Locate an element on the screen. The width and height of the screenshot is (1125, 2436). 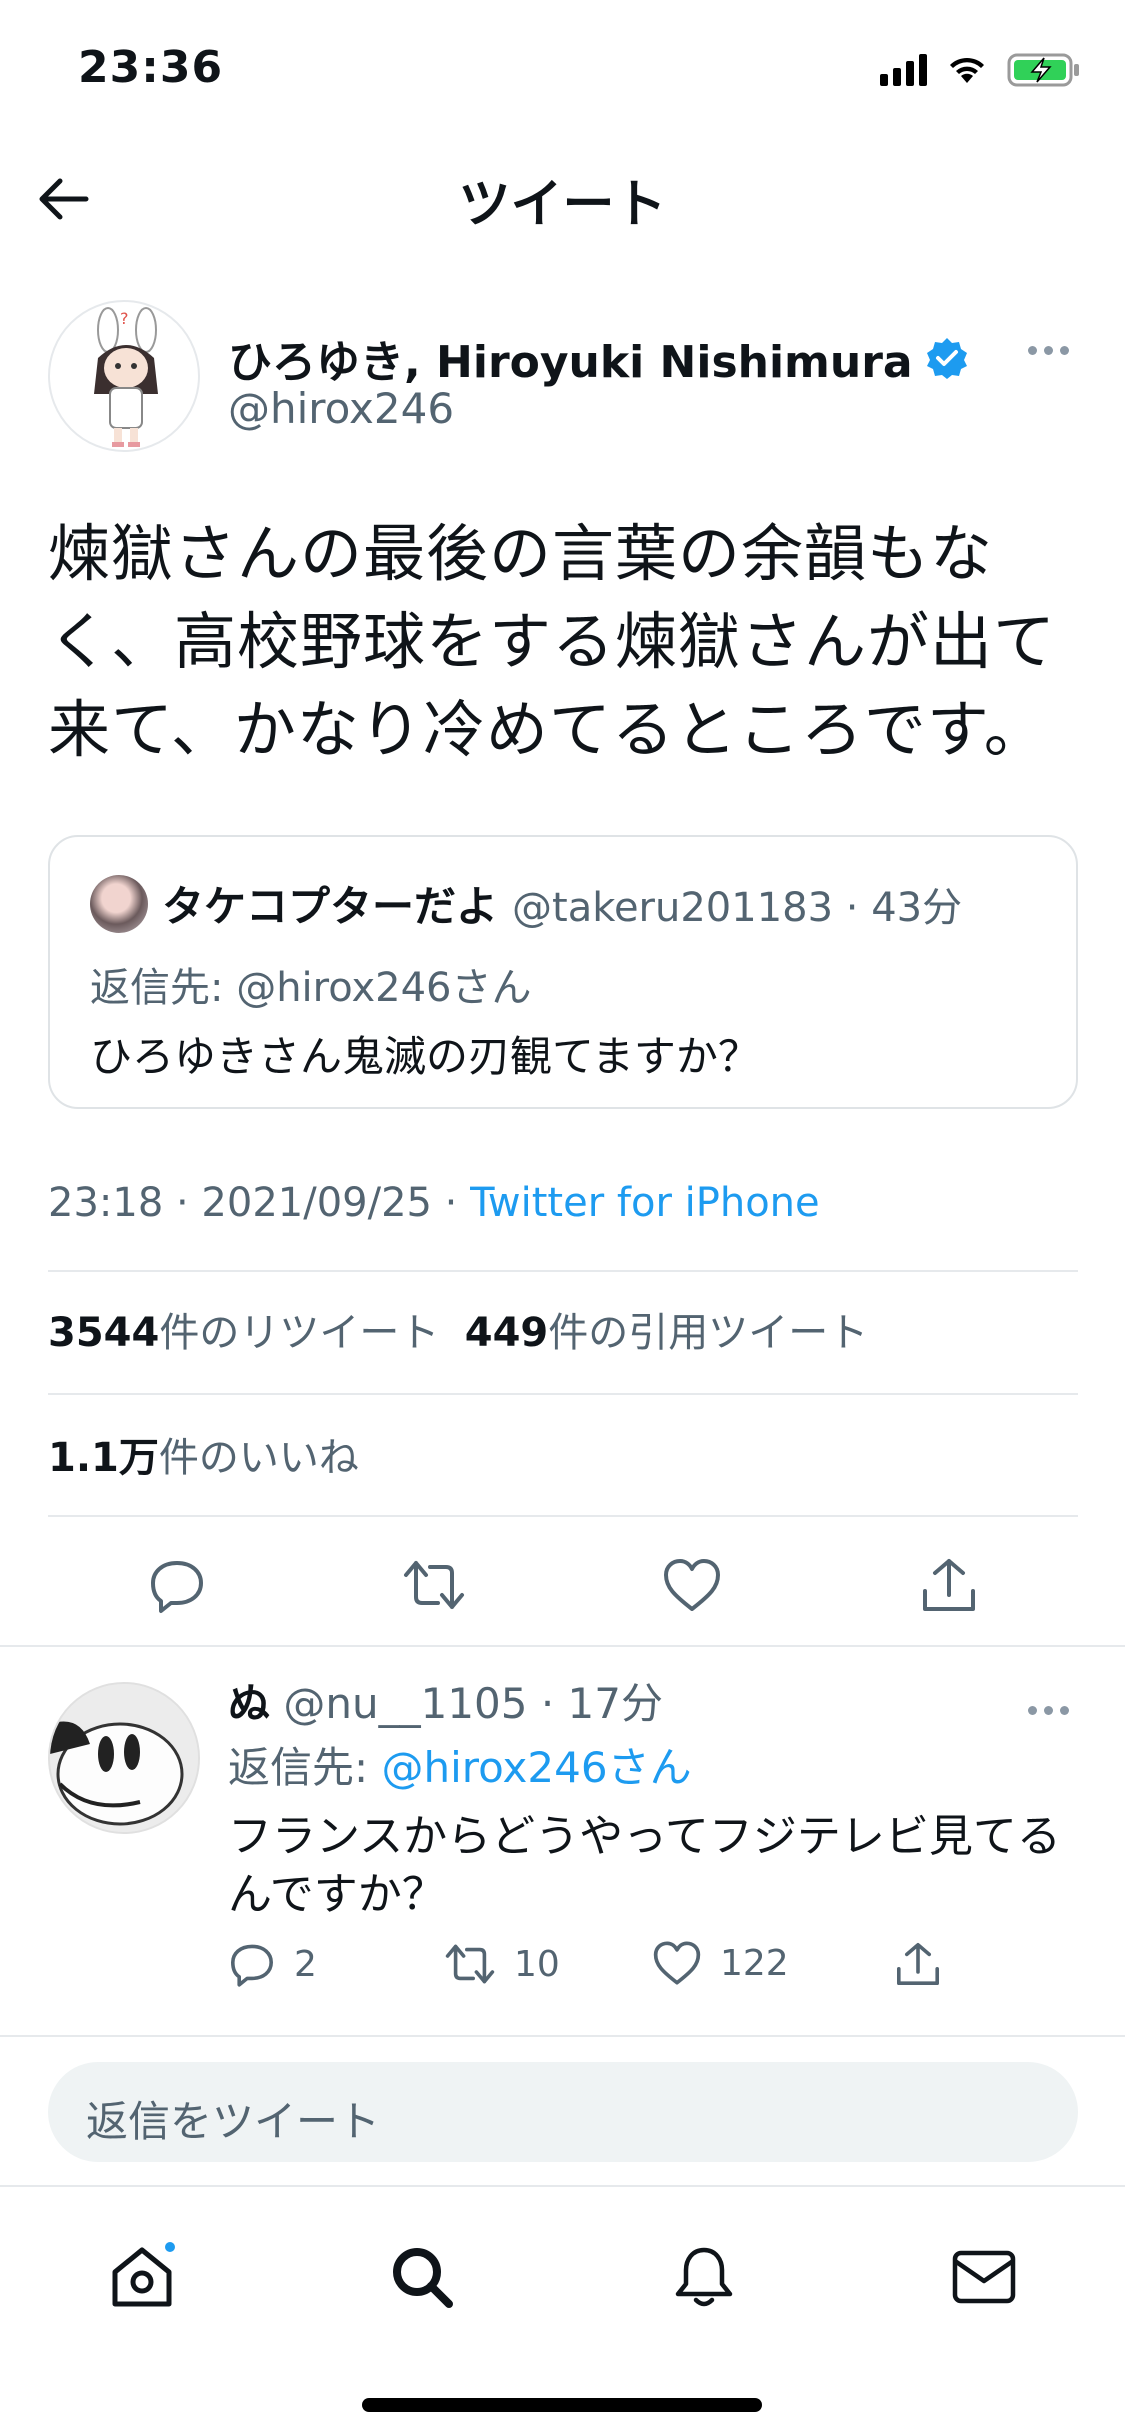
reply-to: 返信先: @hirox246さん is located at coordinates (460, 1764).